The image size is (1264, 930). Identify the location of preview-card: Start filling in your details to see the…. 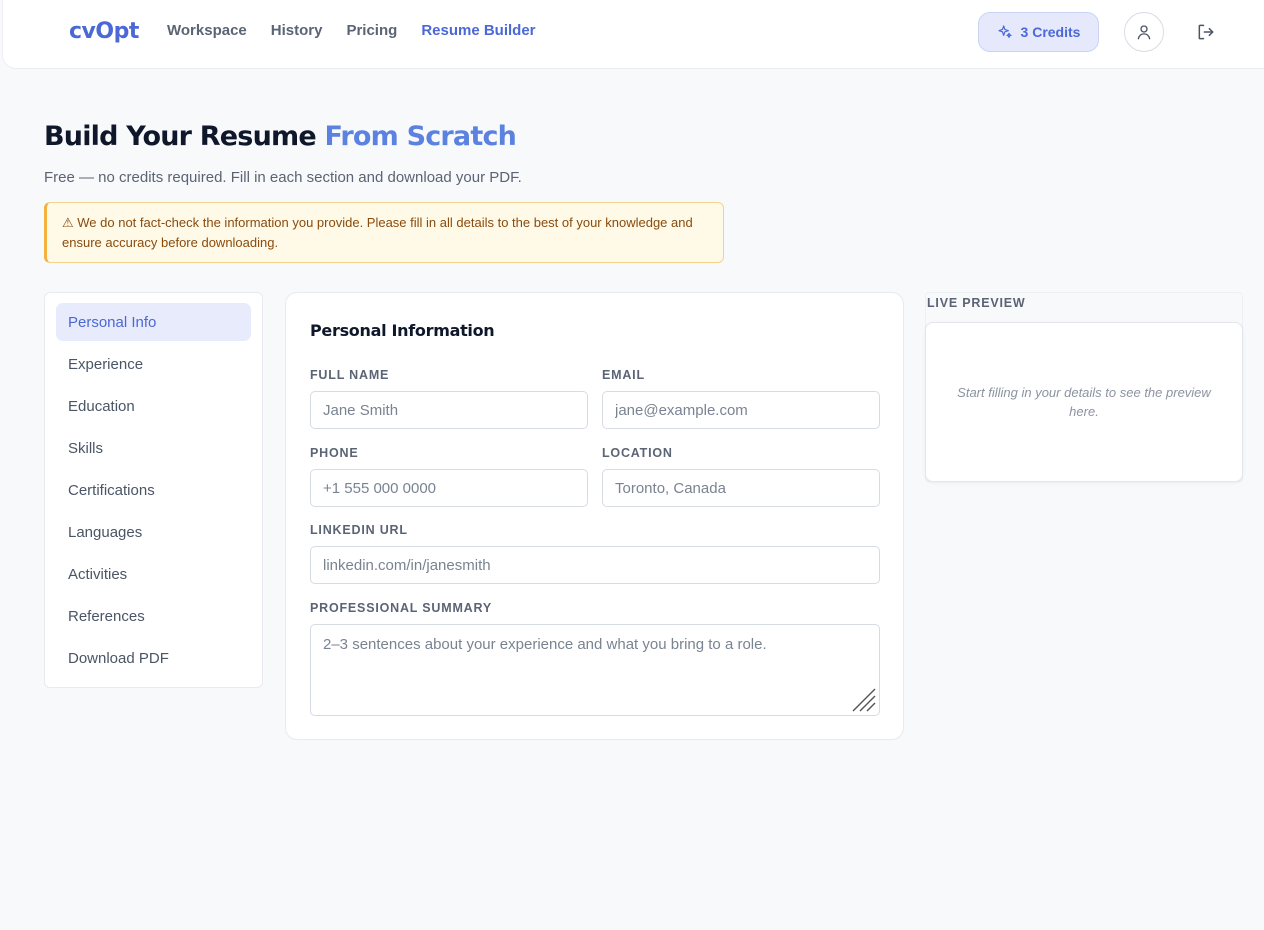
(1084, 402).